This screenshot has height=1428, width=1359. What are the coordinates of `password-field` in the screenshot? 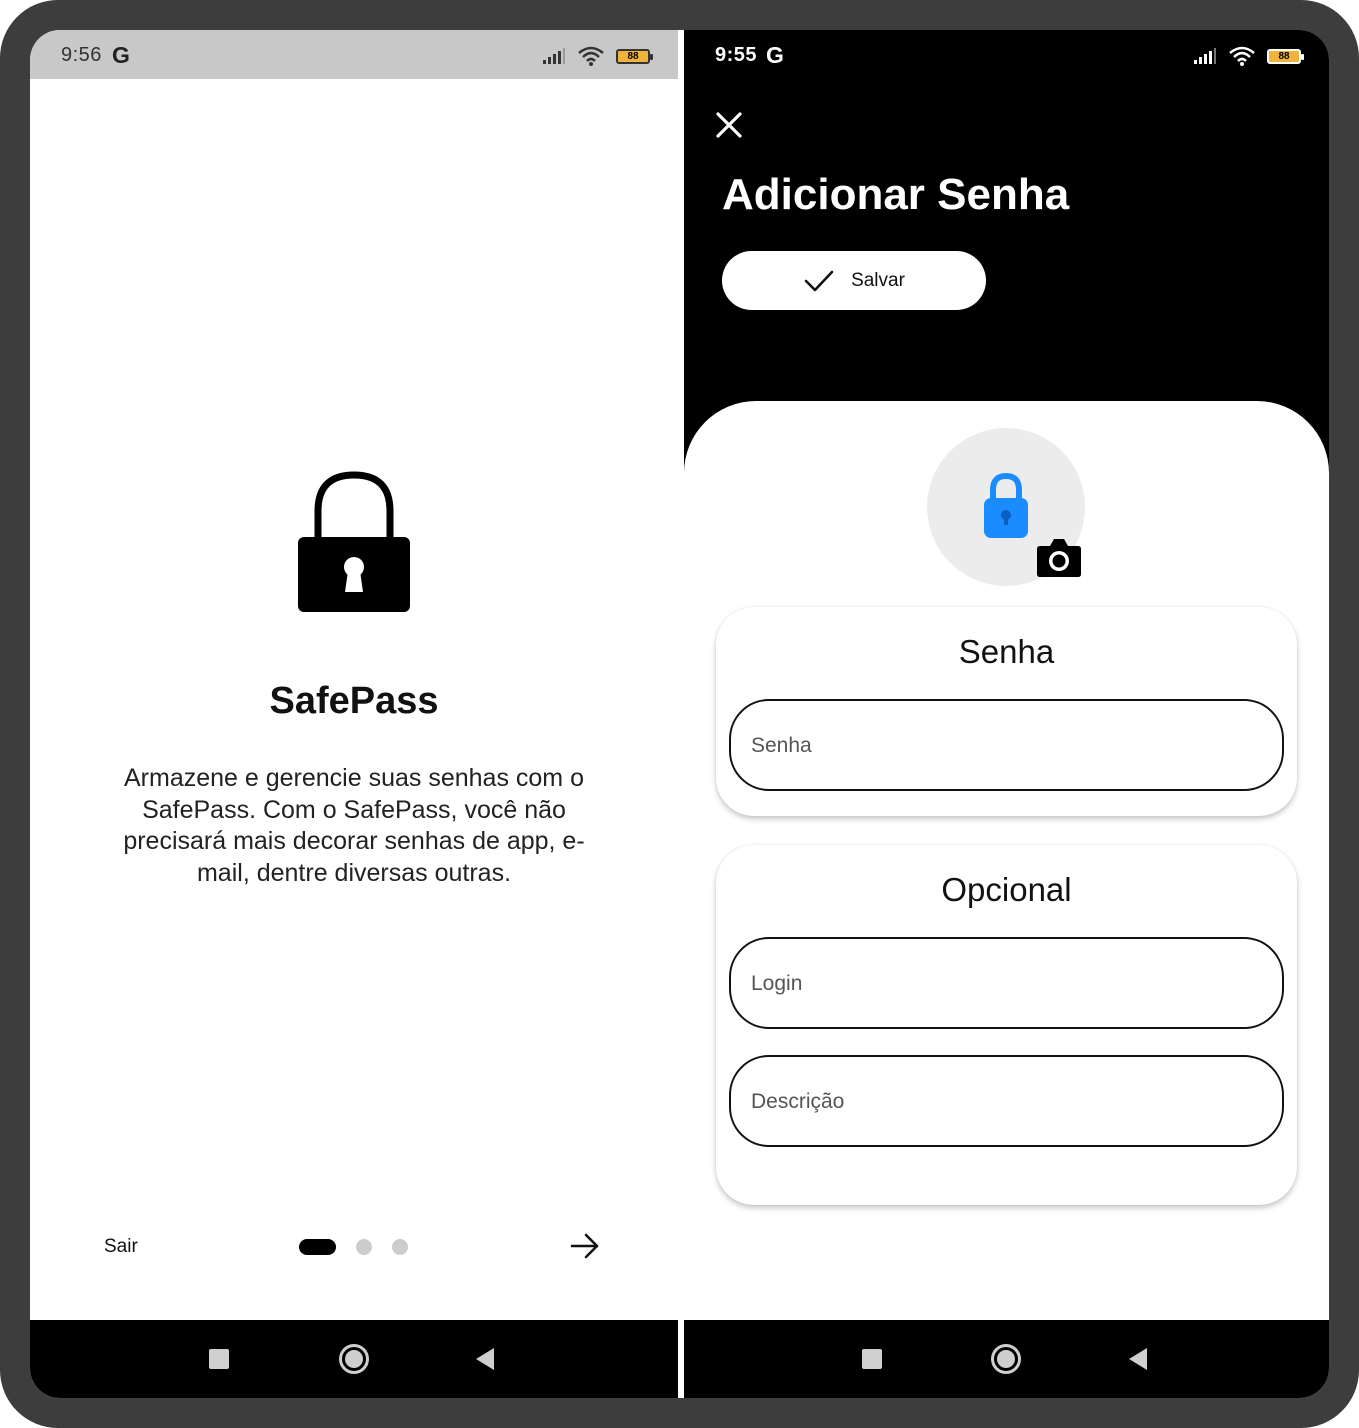 It's located at (1006, 745).